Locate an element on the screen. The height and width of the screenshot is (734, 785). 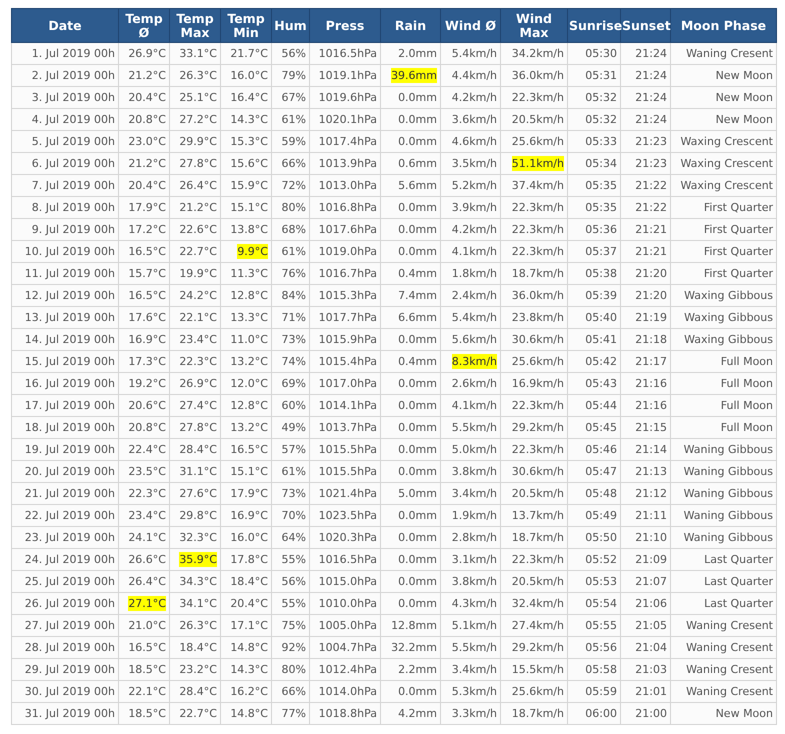
table-cell: 22.3km/h is located at coordinates (538, 229).